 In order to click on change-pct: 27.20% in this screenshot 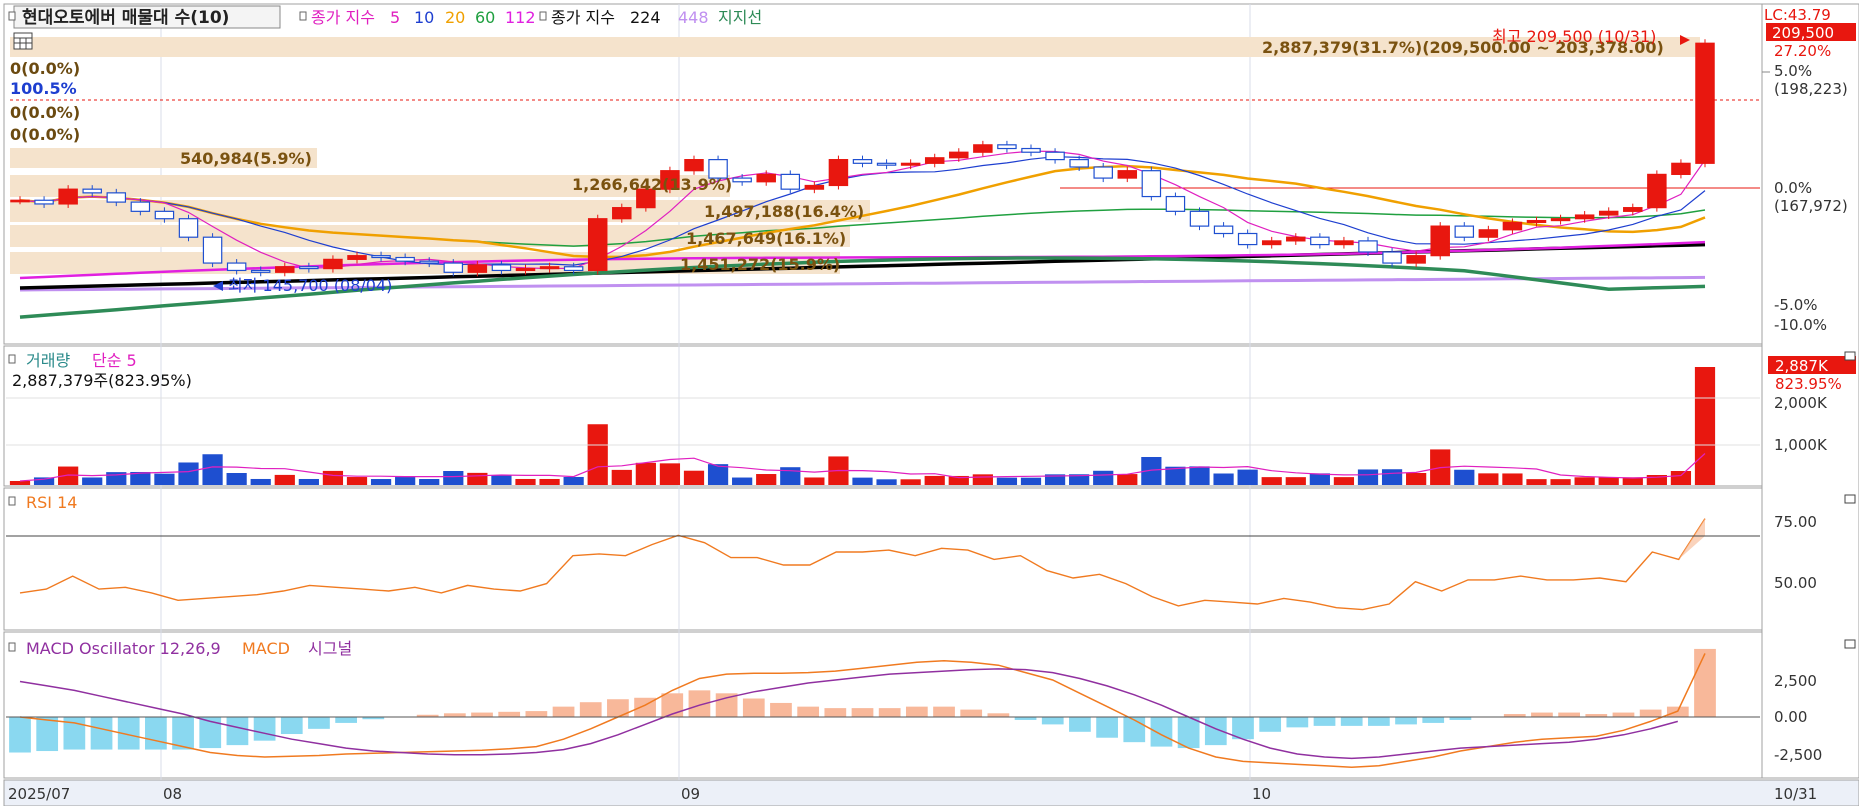, I will do `click(1802, 51)`.